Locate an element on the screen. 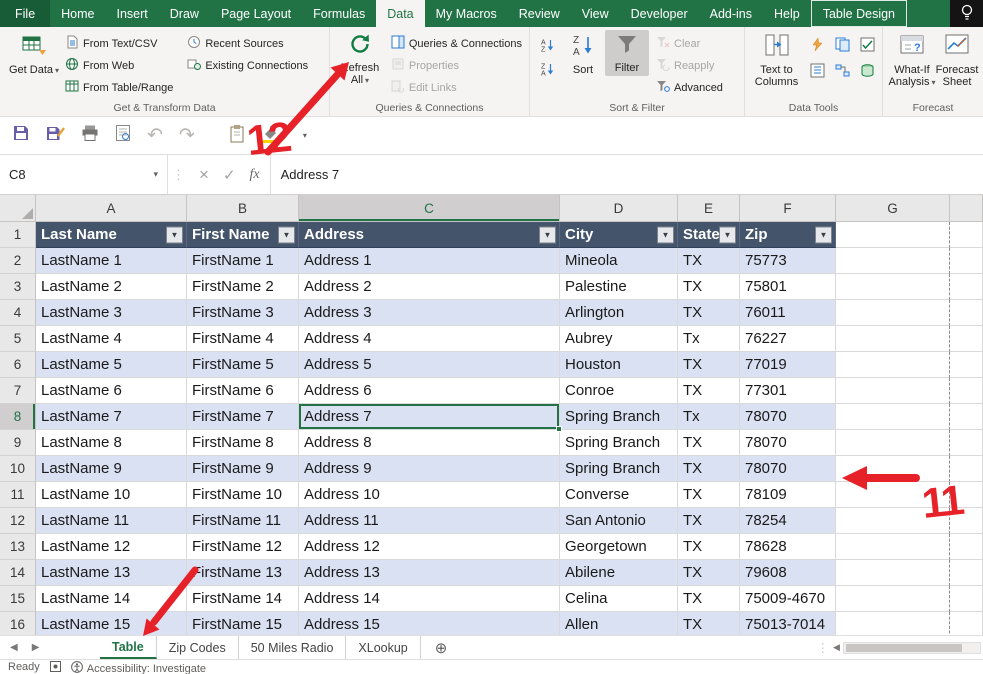  cell-C1: Address ▼ is located at coordinates (429, 235).